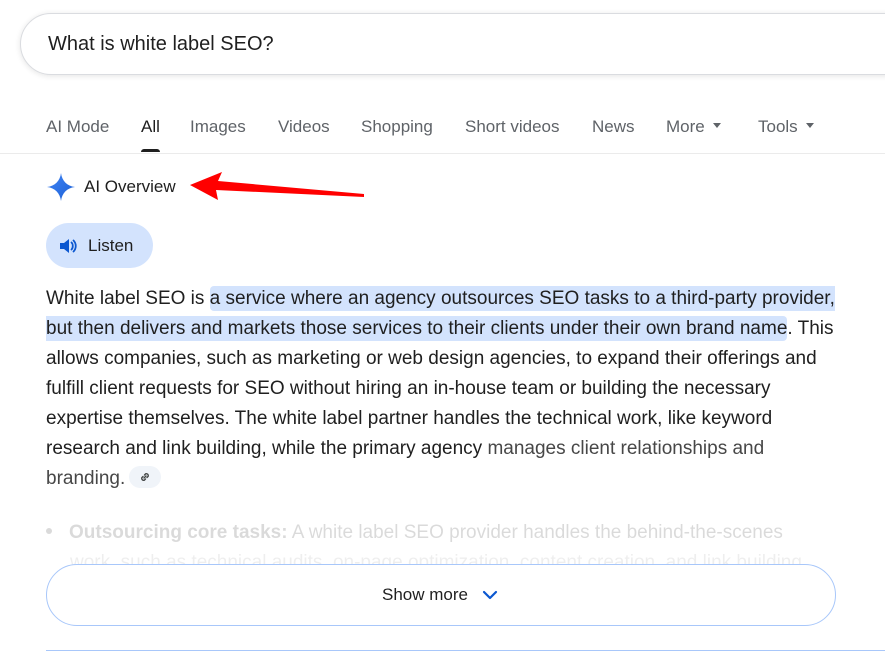 This screenshot has height=672, width=885. What do you see at coordinates (61, 187) in the screenshot?
I see `sparkle-icon` at bounding box center [61, 187].